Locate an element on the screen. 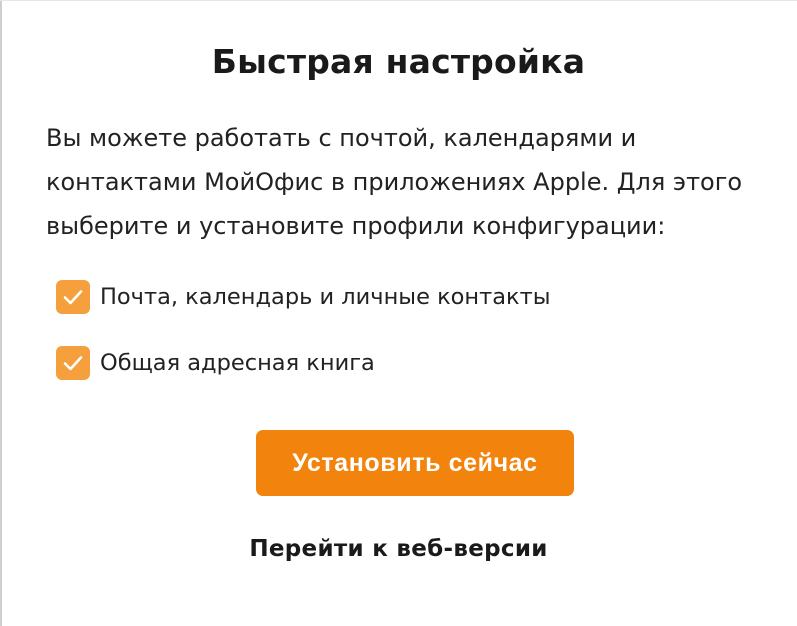 This screenshot has width=797, height=626. frame-left-border is located at coordinates (1, 313).